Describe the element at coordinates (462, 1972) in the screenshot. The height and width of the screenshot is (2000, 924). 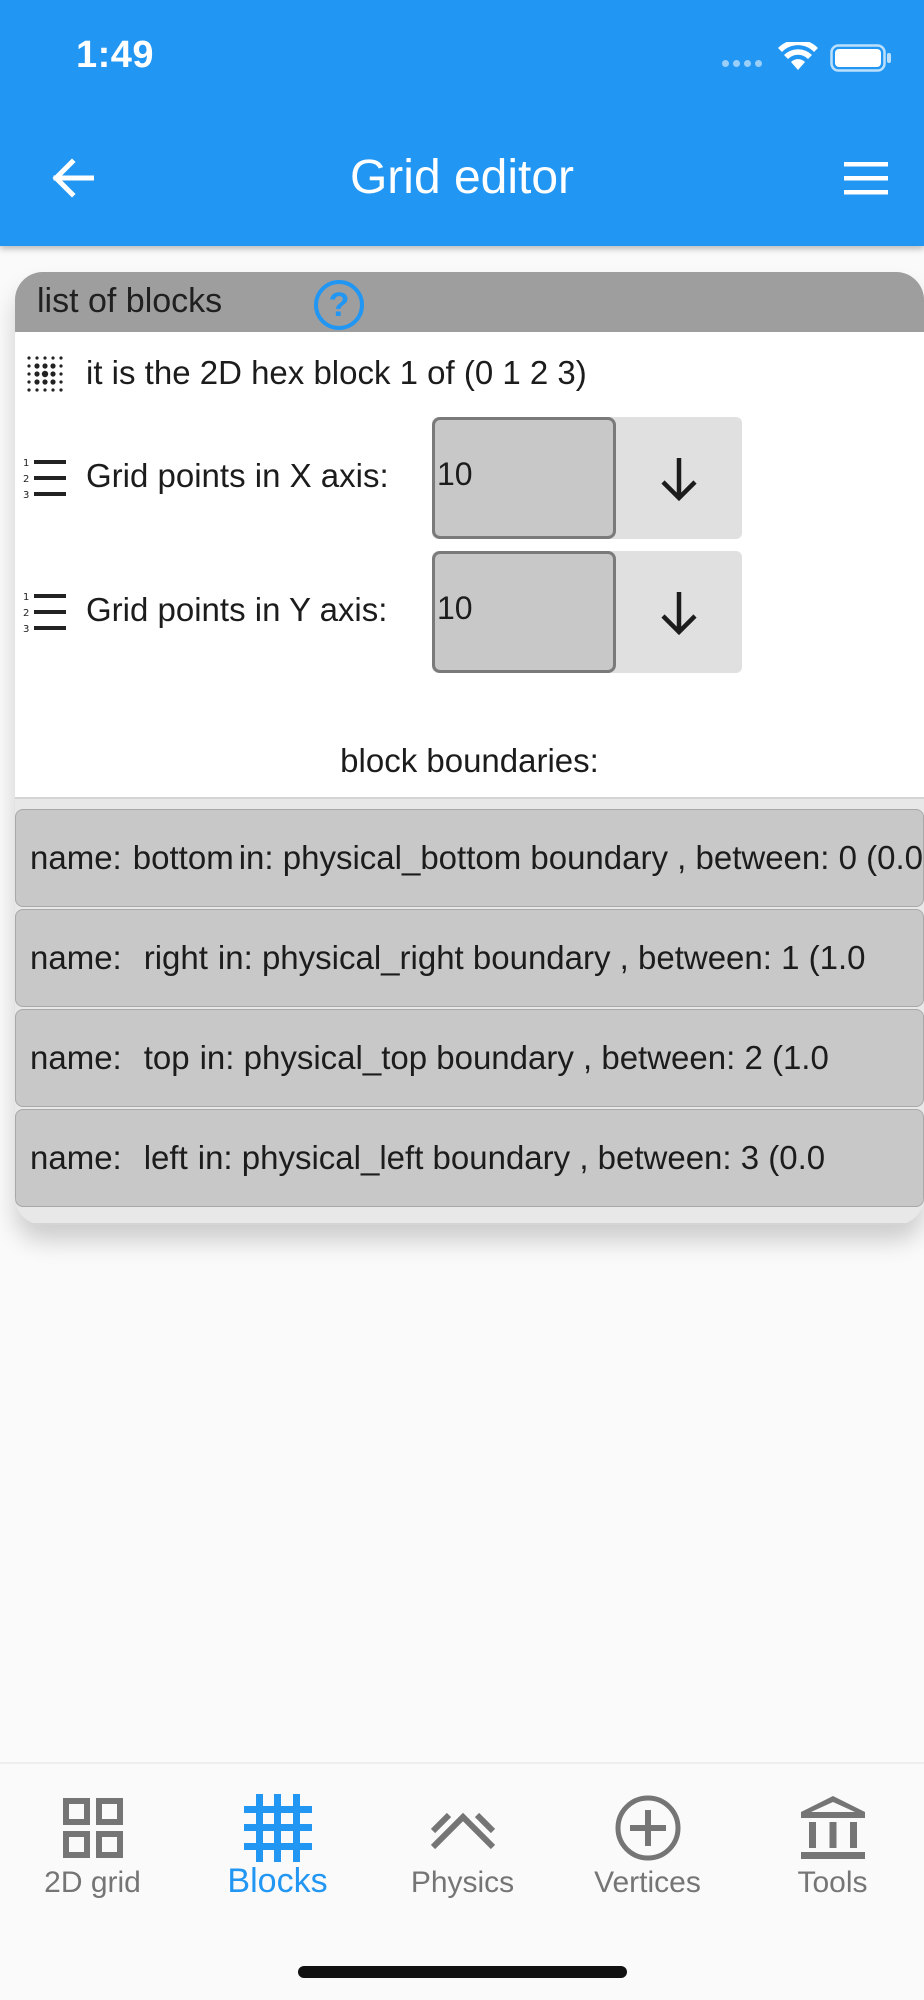
I see `home-indicator` at that location.